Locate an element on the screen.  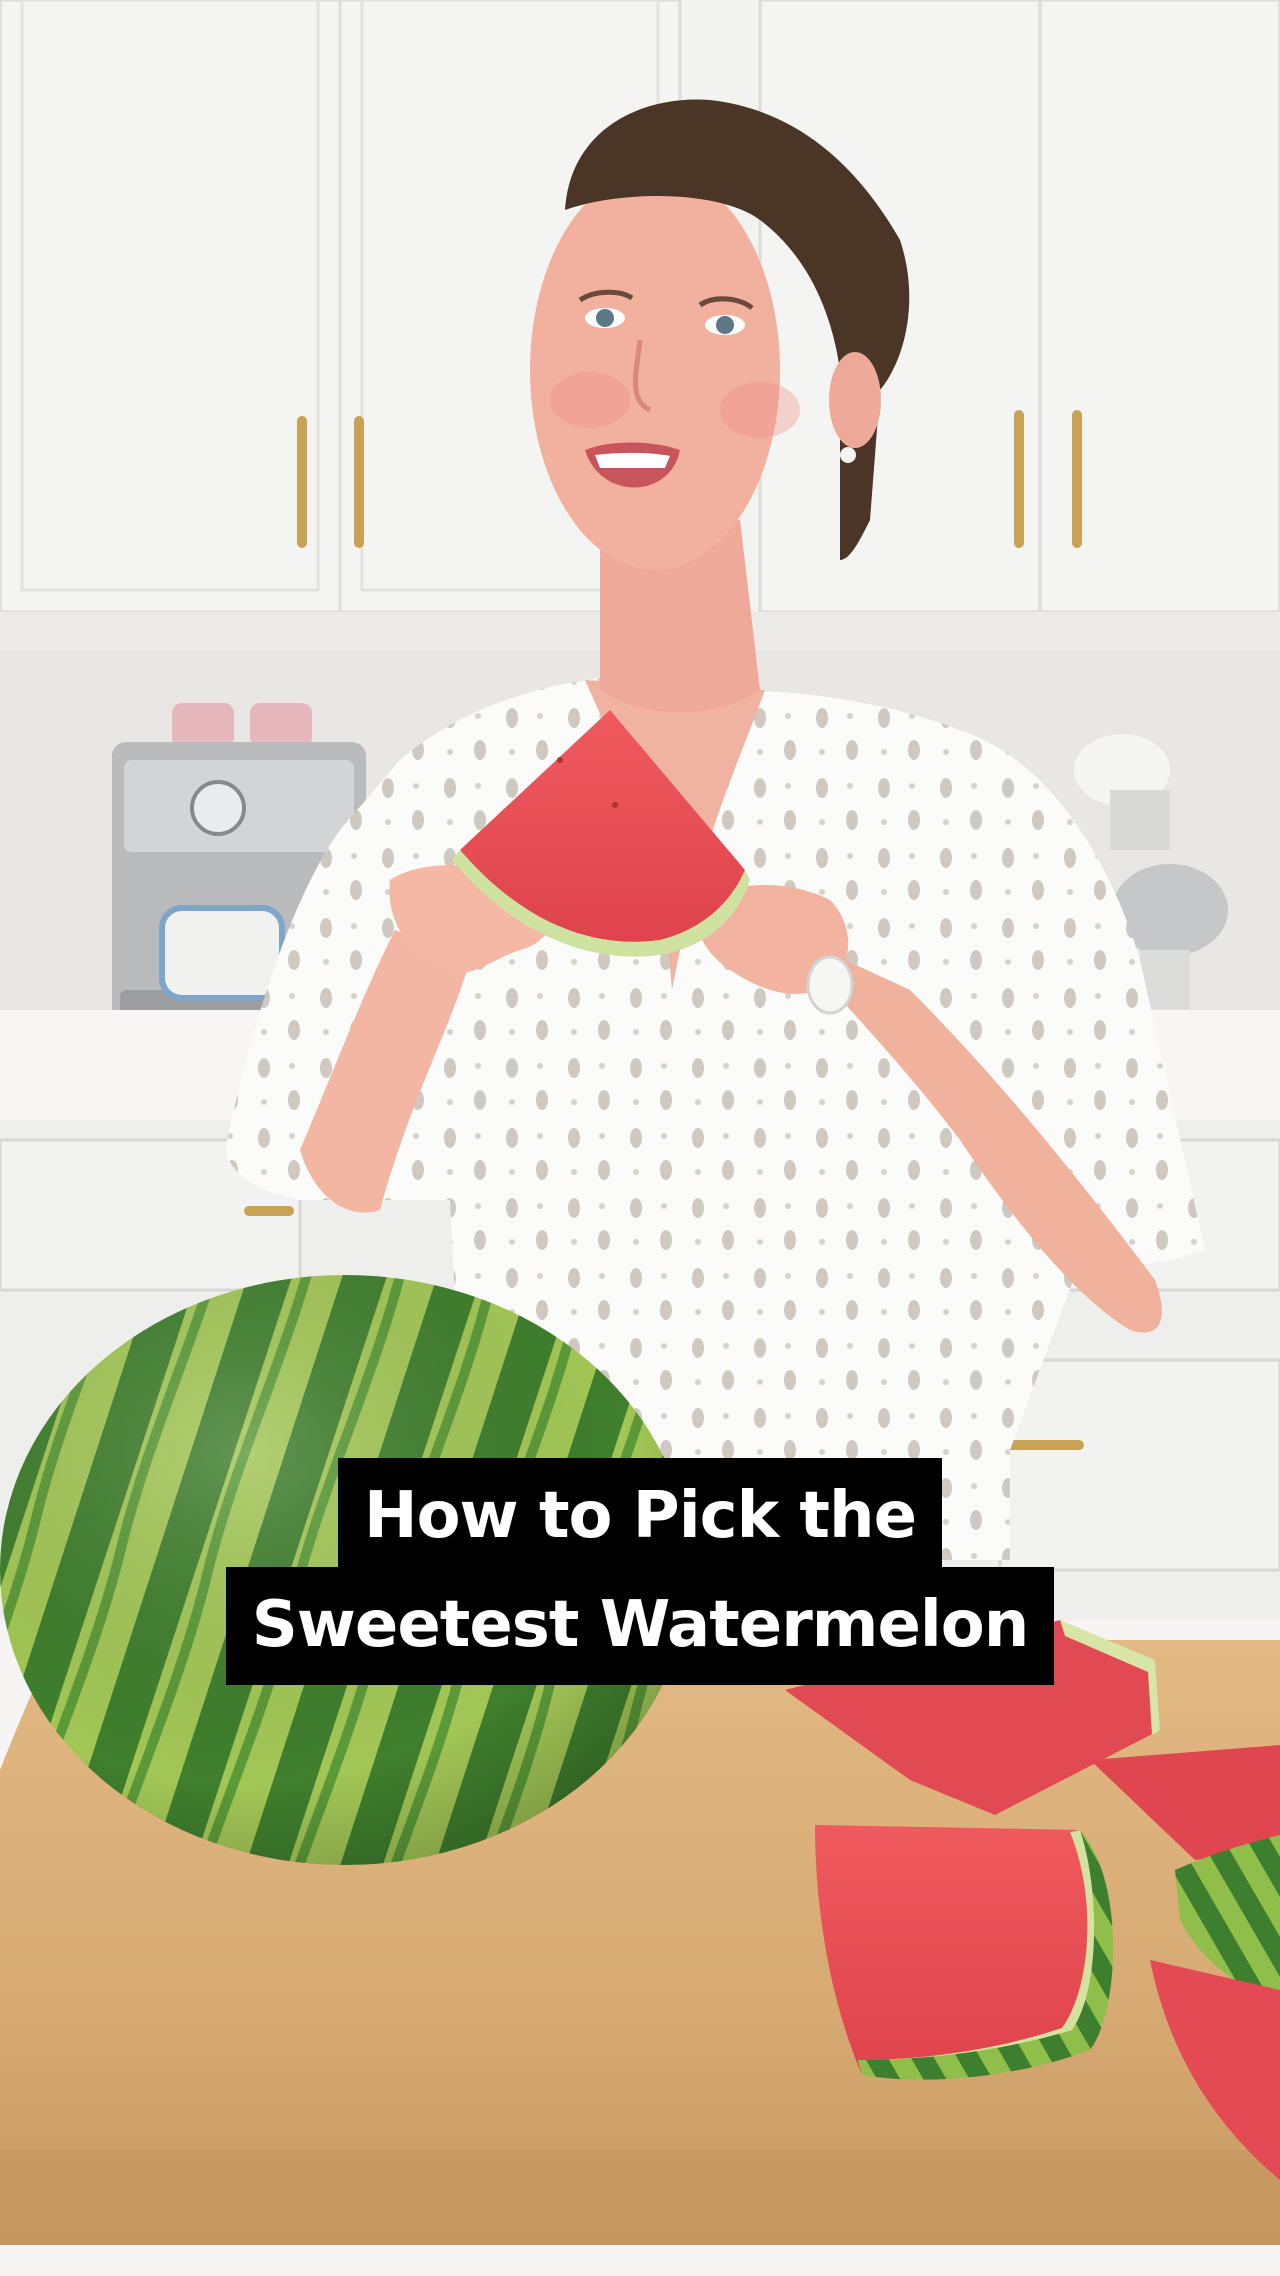
caption-line-1: How to Pick the is located at coordinates (640, 1517).